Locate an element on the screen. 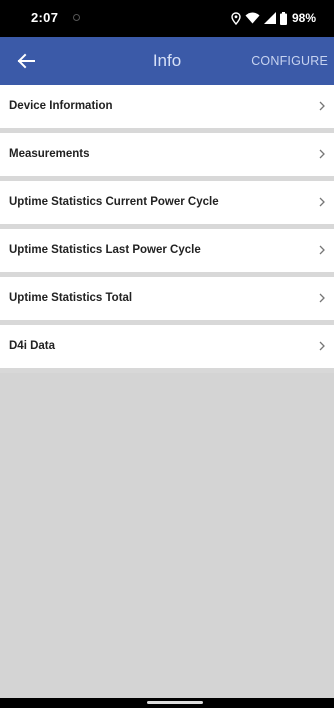  status-time: 2:07 is located at coordinates (45, 17).